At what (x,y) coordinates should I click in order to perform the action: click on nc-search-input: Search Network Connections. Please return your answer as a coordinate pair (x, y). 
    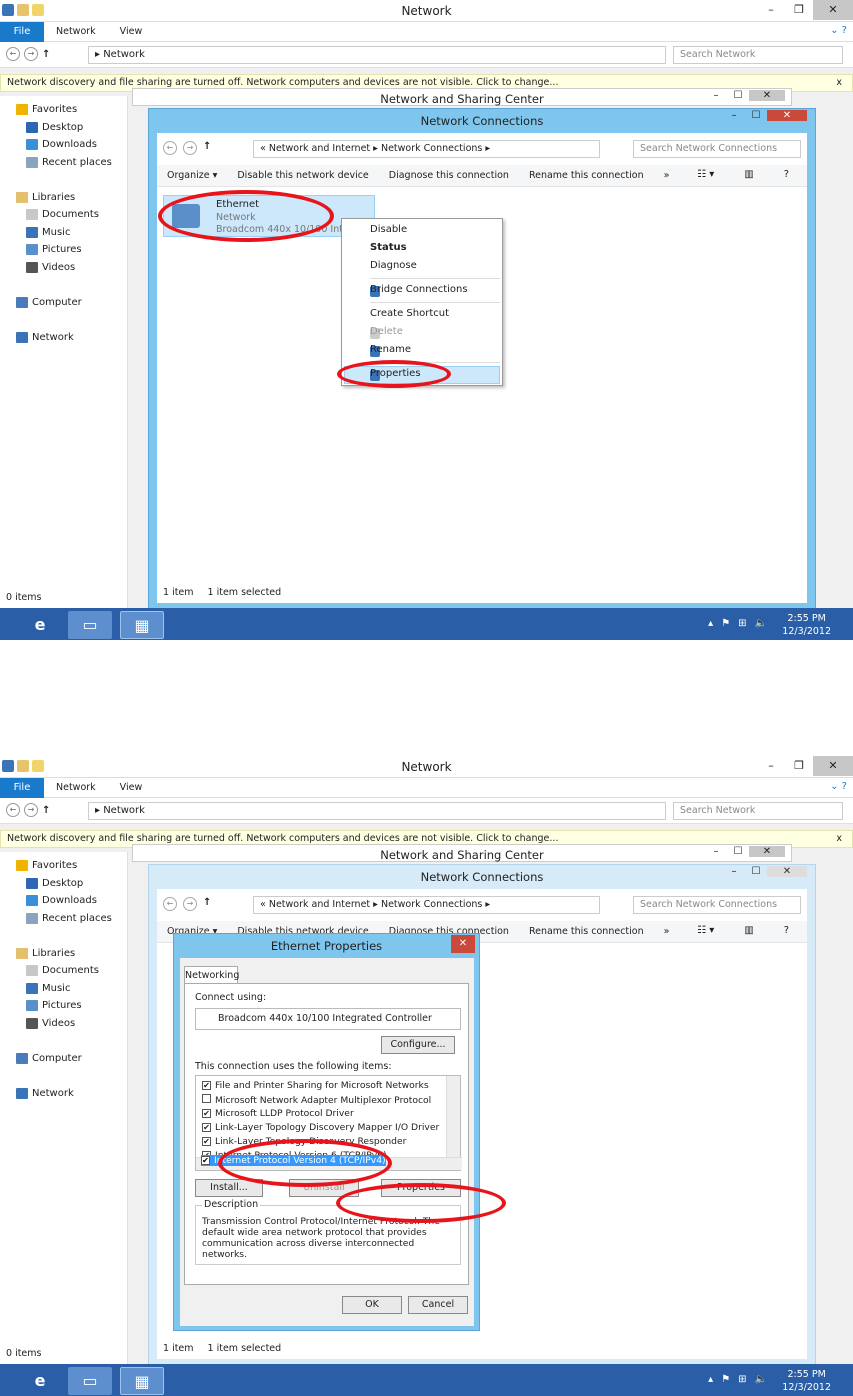
    Looking at the image, I should click on (717, 149).